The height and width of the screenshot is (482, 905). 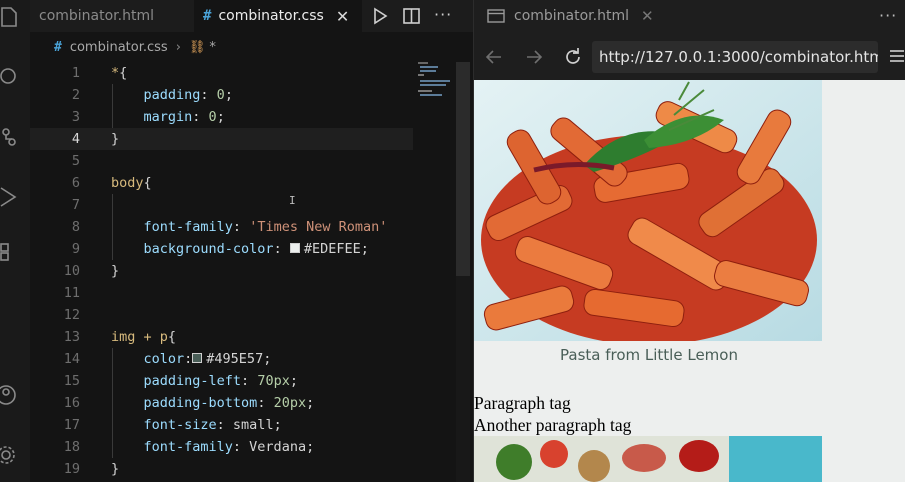 I want to click on code-line: 10}, so click(x=221, y=271).